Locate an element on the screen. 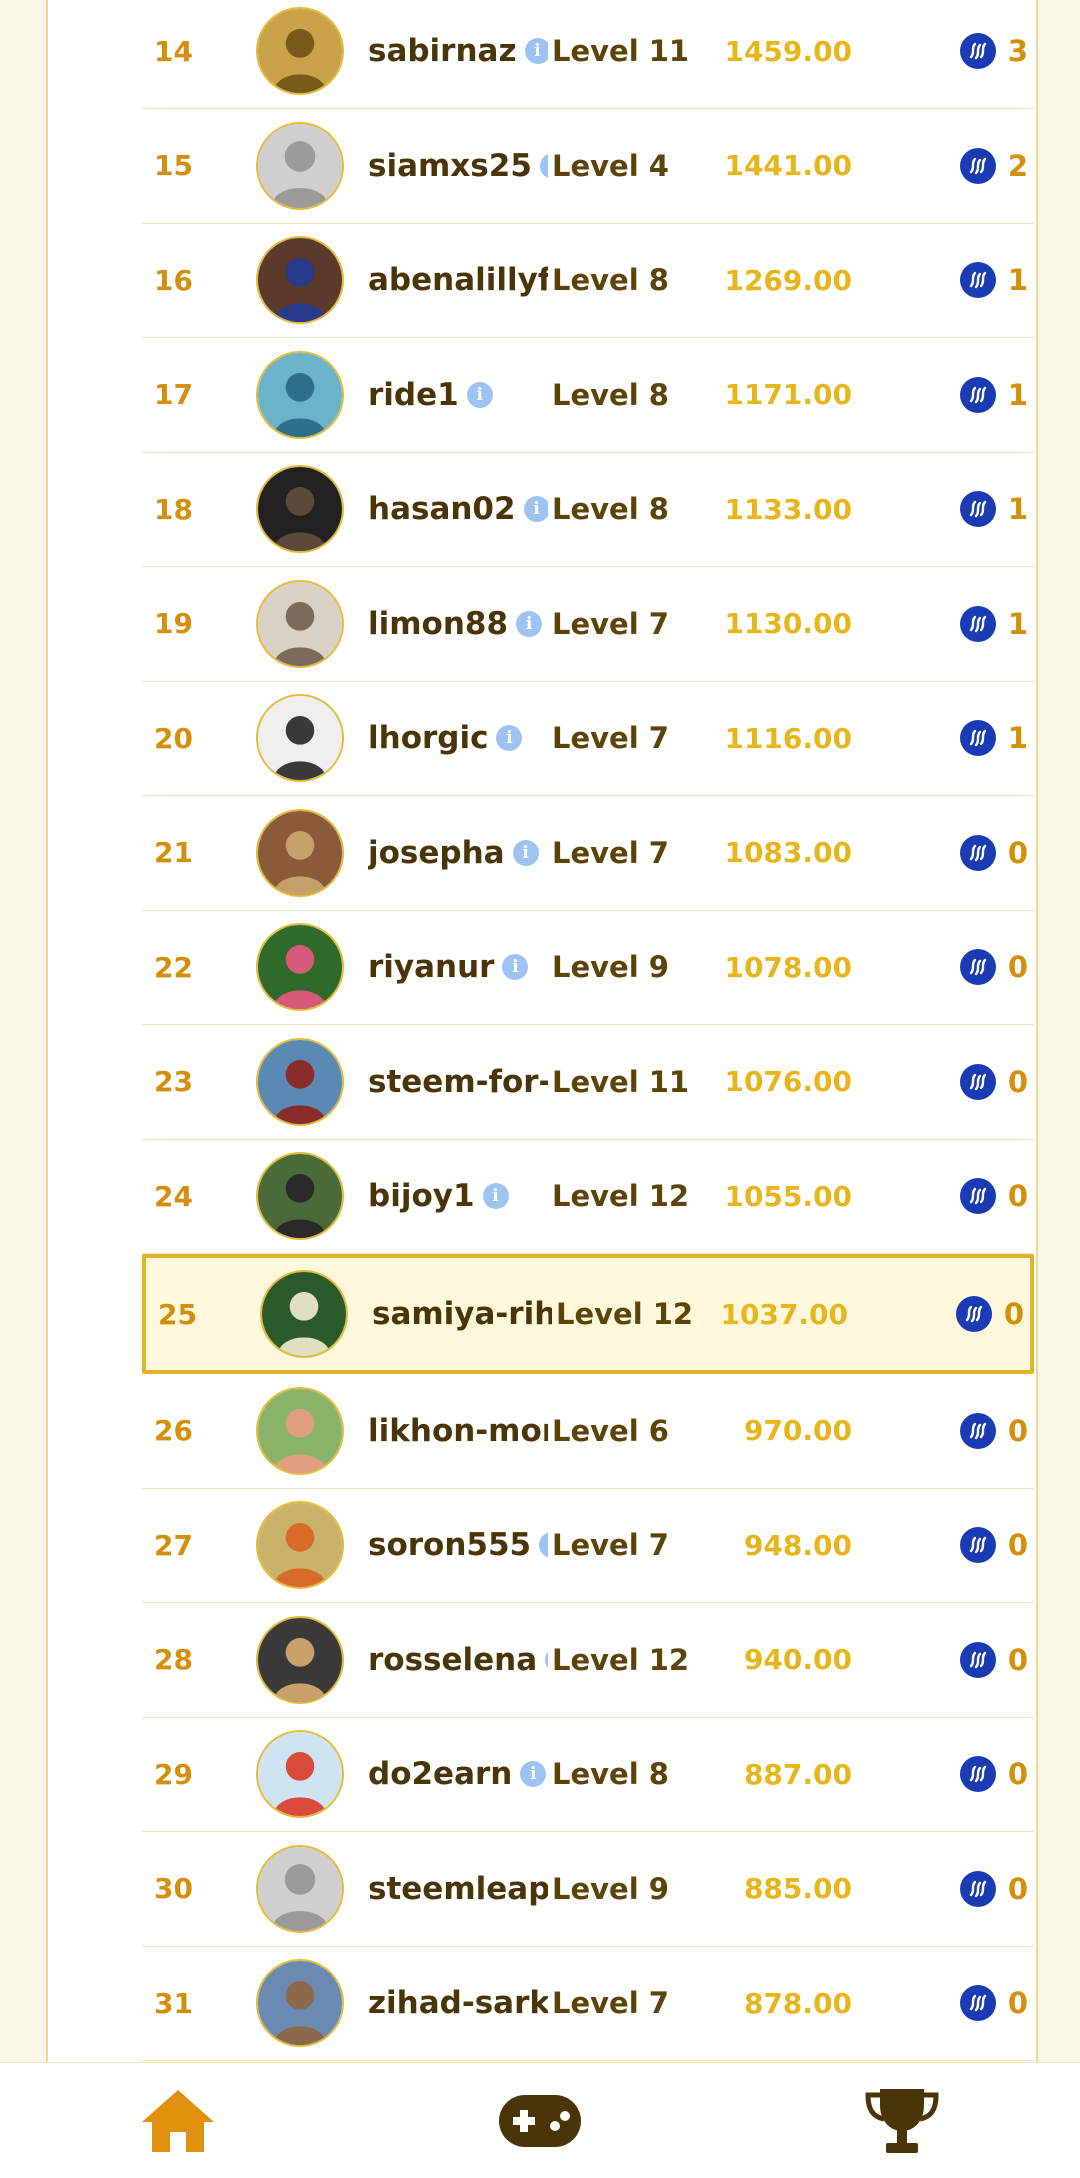  score-value: 1076.00 is located at coordinates (788, 1082).